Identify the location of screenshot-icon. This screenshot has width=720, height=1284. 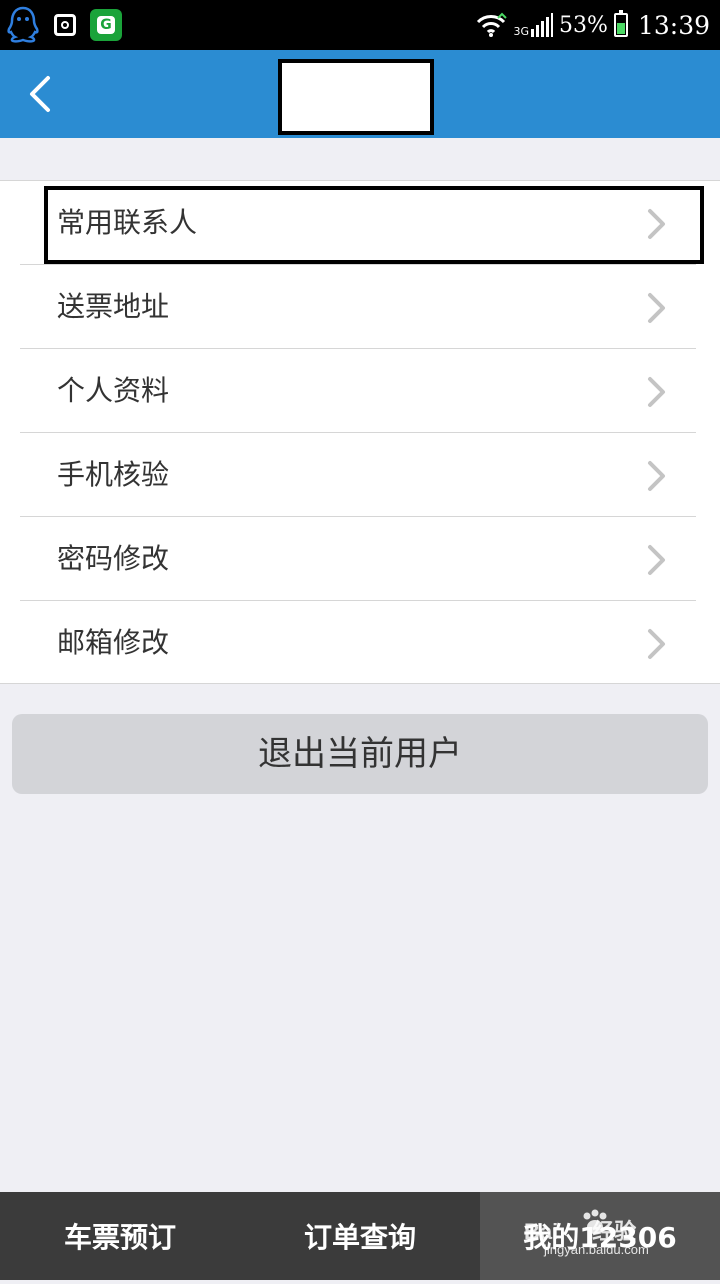
(65, 25).